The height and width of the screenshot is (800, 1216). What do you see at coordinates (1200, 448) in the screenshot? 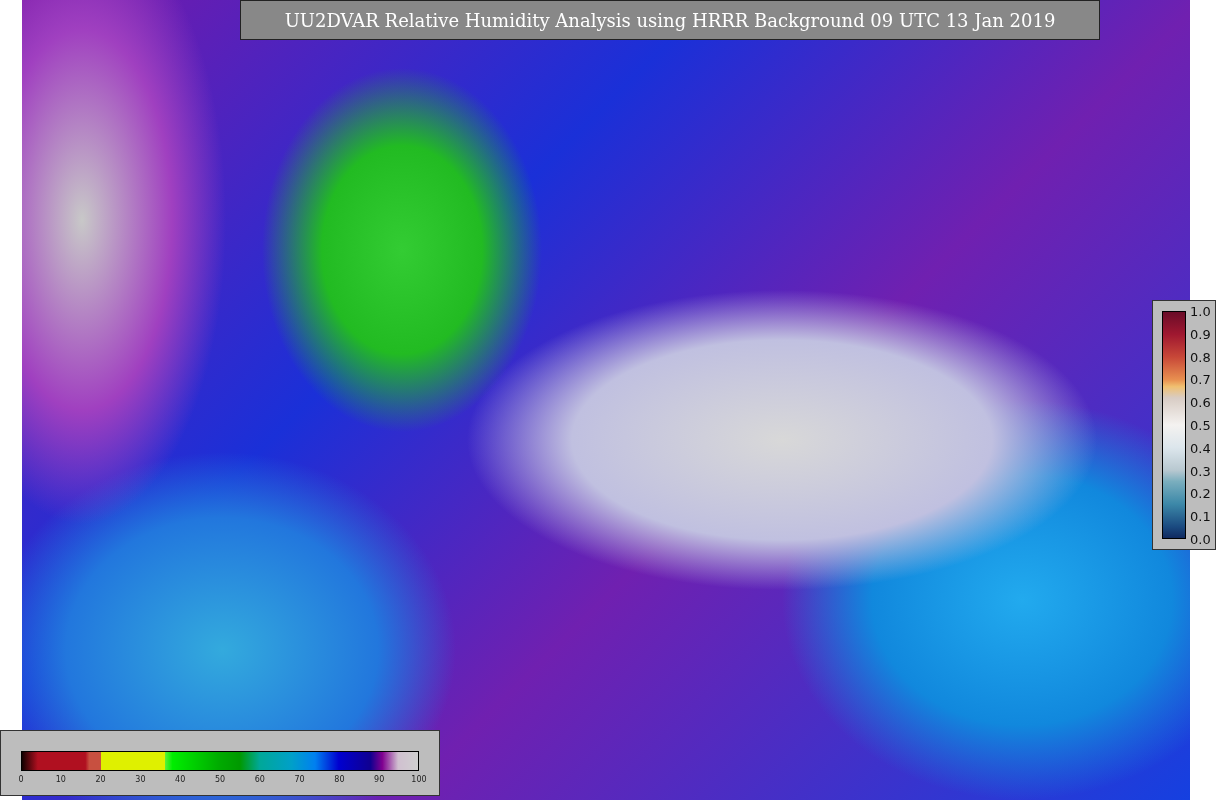
I see `tick-label: 0.4` at bounding box center [1200, 448].